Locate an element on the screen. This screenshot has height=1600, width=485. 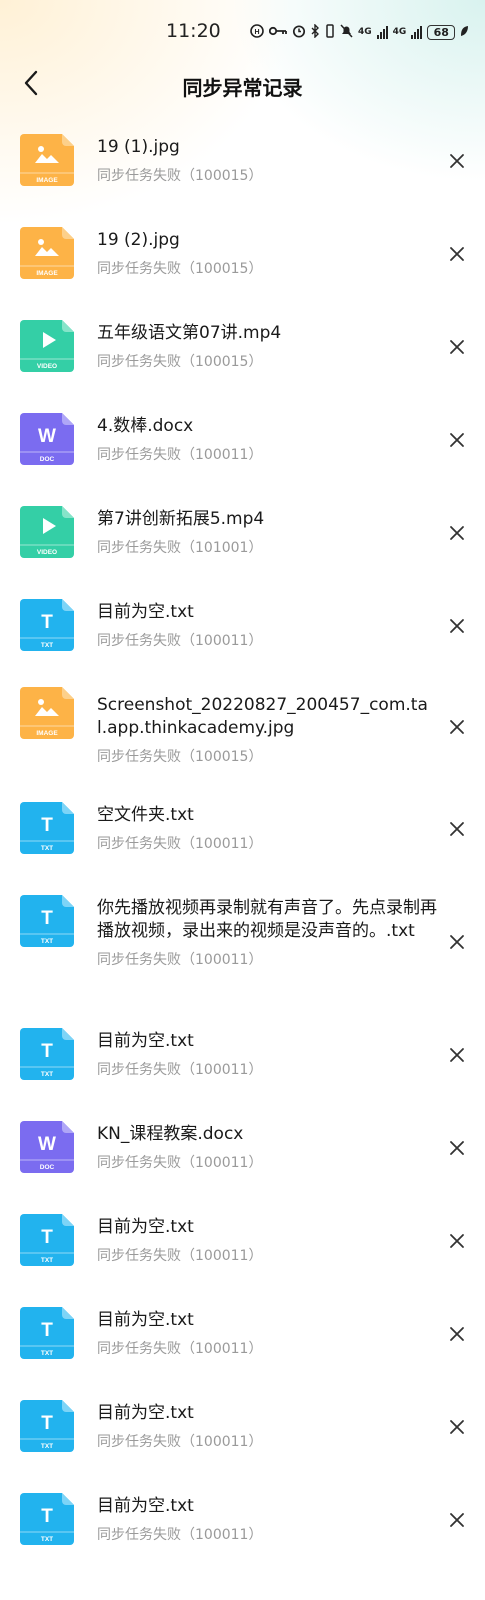
file-name: 空文件夹.txt is located at coordinates (145, 815).